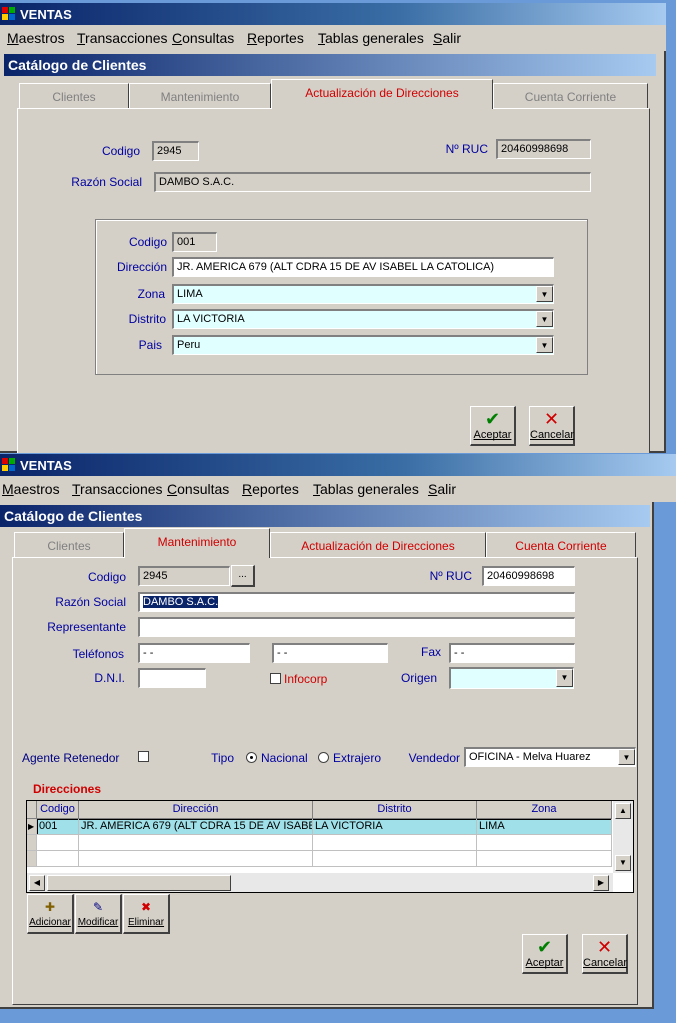 This screenshot has width=676, height=1023. I want to click on col-direccion: Dirección, so click(196, 810).